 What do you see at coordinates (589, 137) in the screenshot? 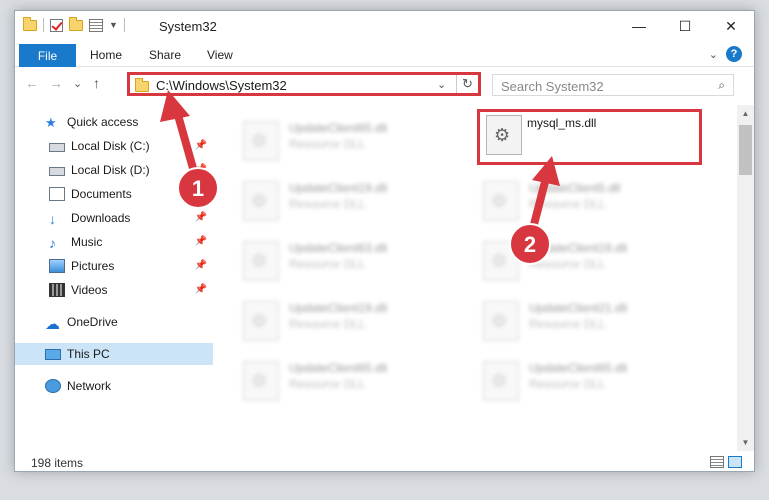
I see `file-item-mysql-ms: mysql_ms.dll` at bounding box center [589, 137].